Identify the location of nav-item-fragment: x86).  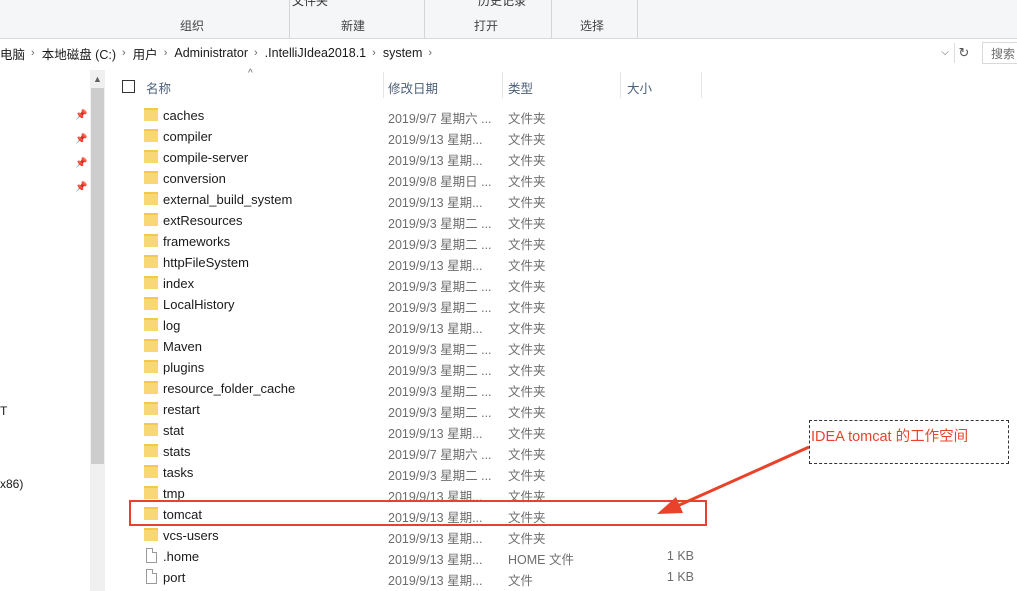
(11, 484).